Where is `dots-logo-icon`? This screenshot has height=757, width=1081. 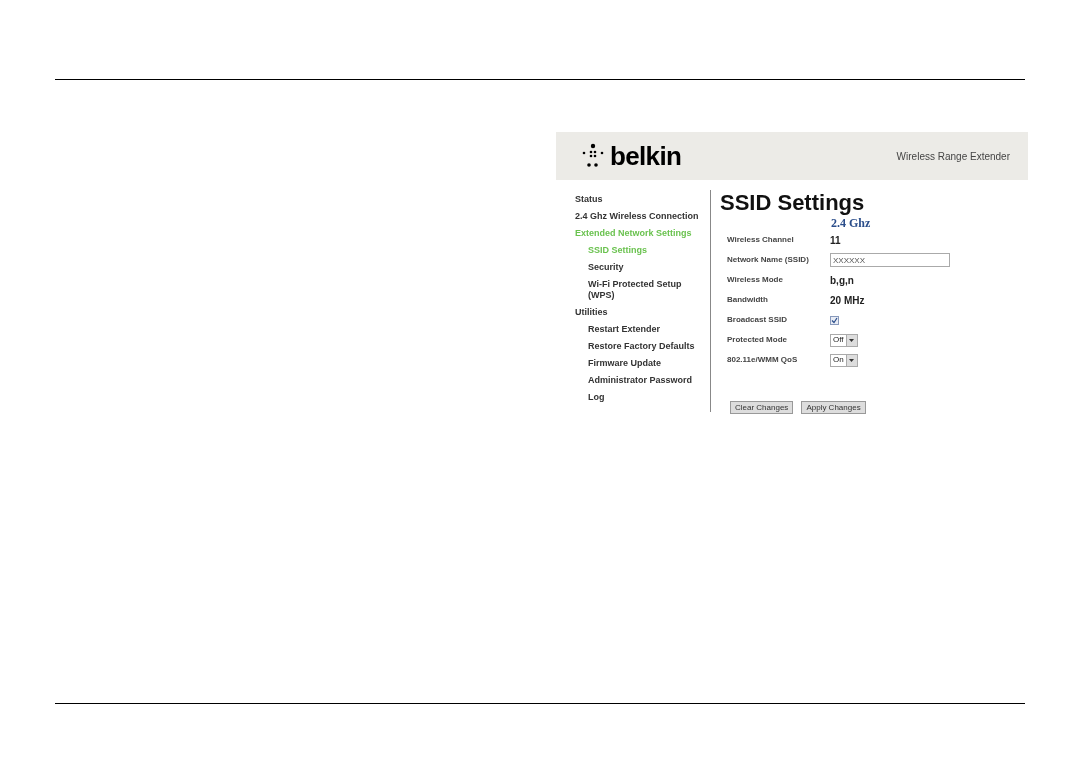
dots-logo-icon is located at coordinates (593, 156).